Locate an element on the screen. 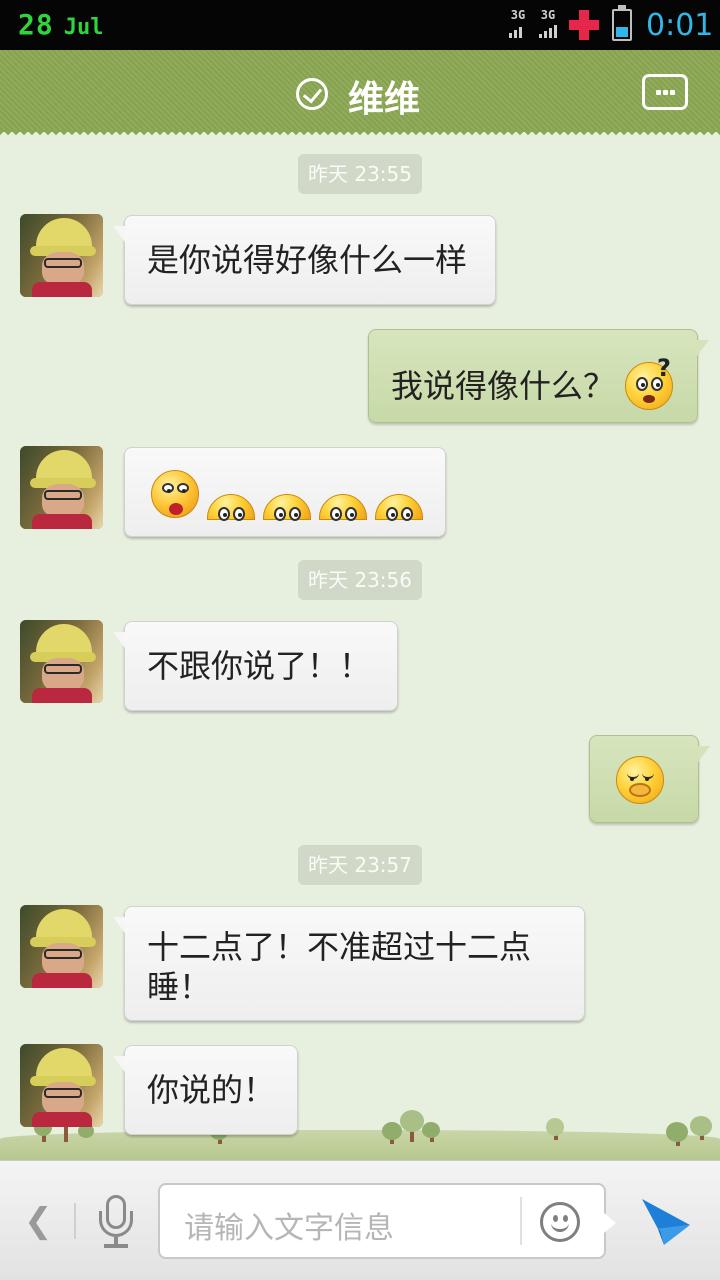 The image size is (720, 1280). status-month: Jul is located at coordinates (83, 27).